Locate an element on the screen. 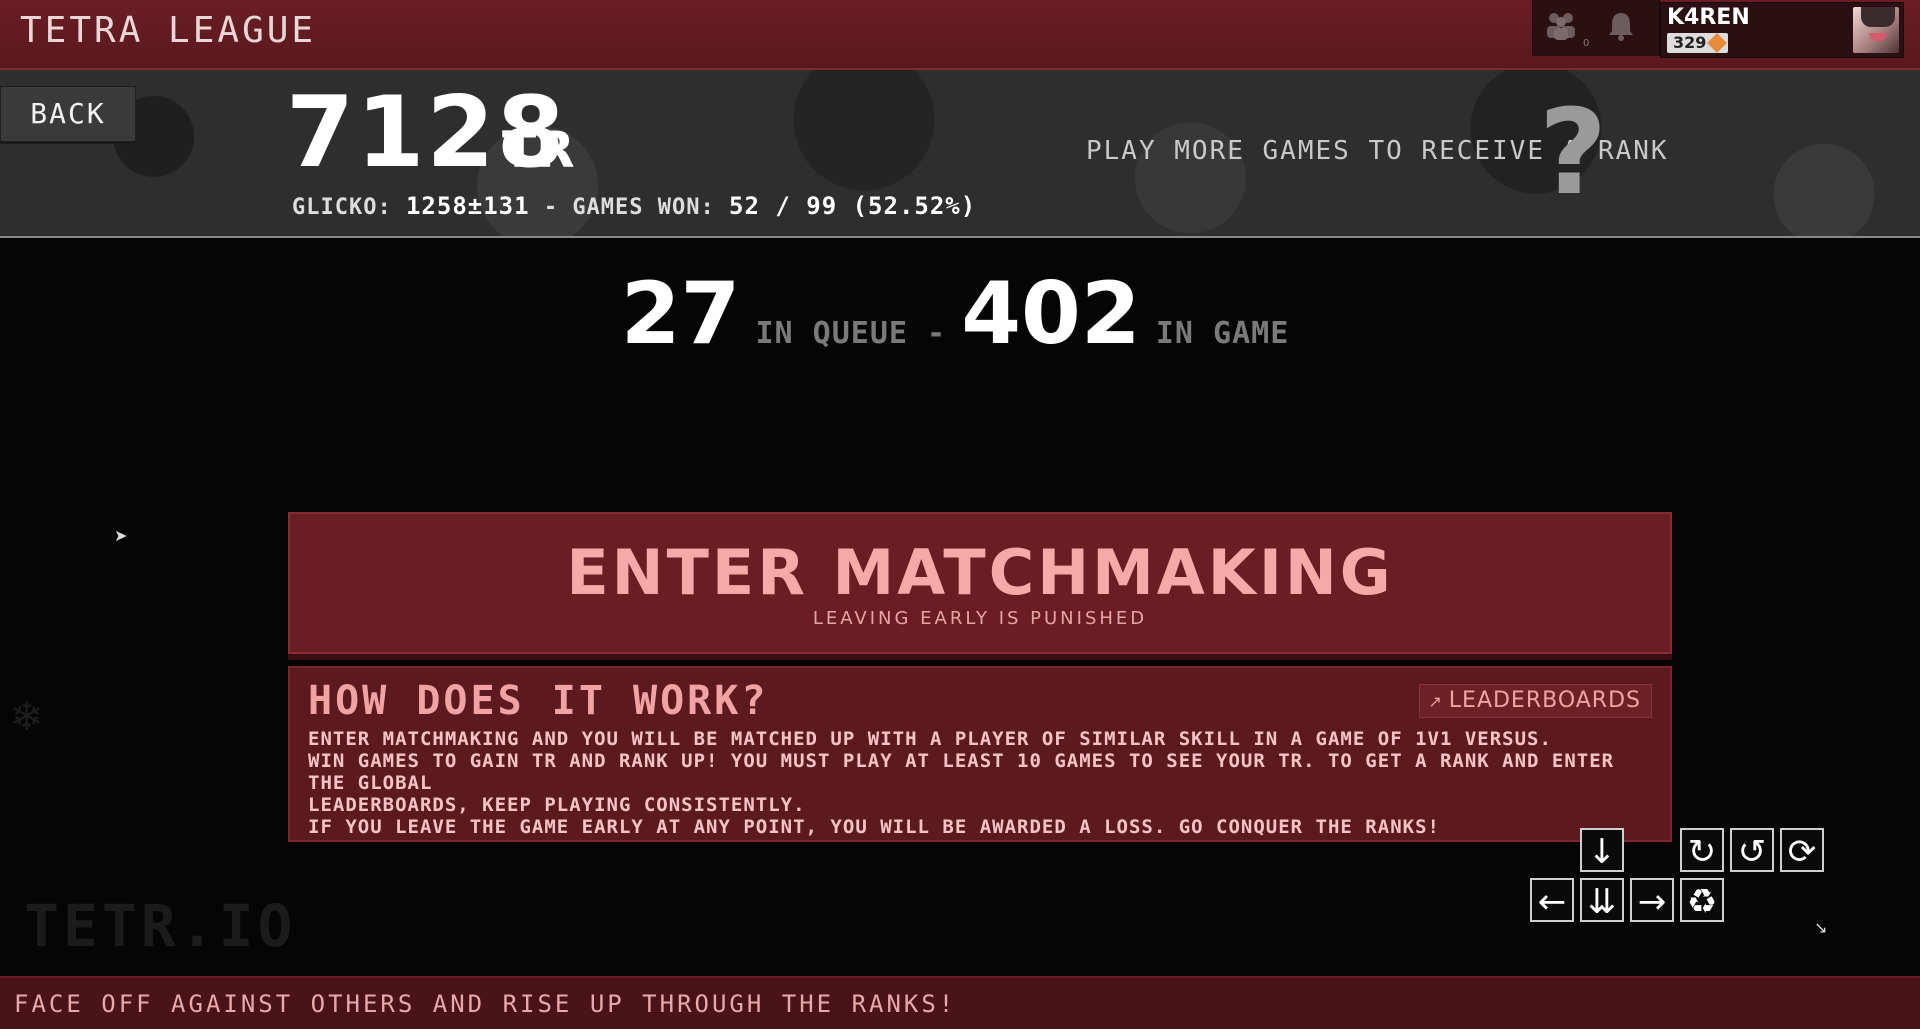 The image size is (1920, 1029). hold-key-icon: ♻ is located at coordinates (1702, 900).